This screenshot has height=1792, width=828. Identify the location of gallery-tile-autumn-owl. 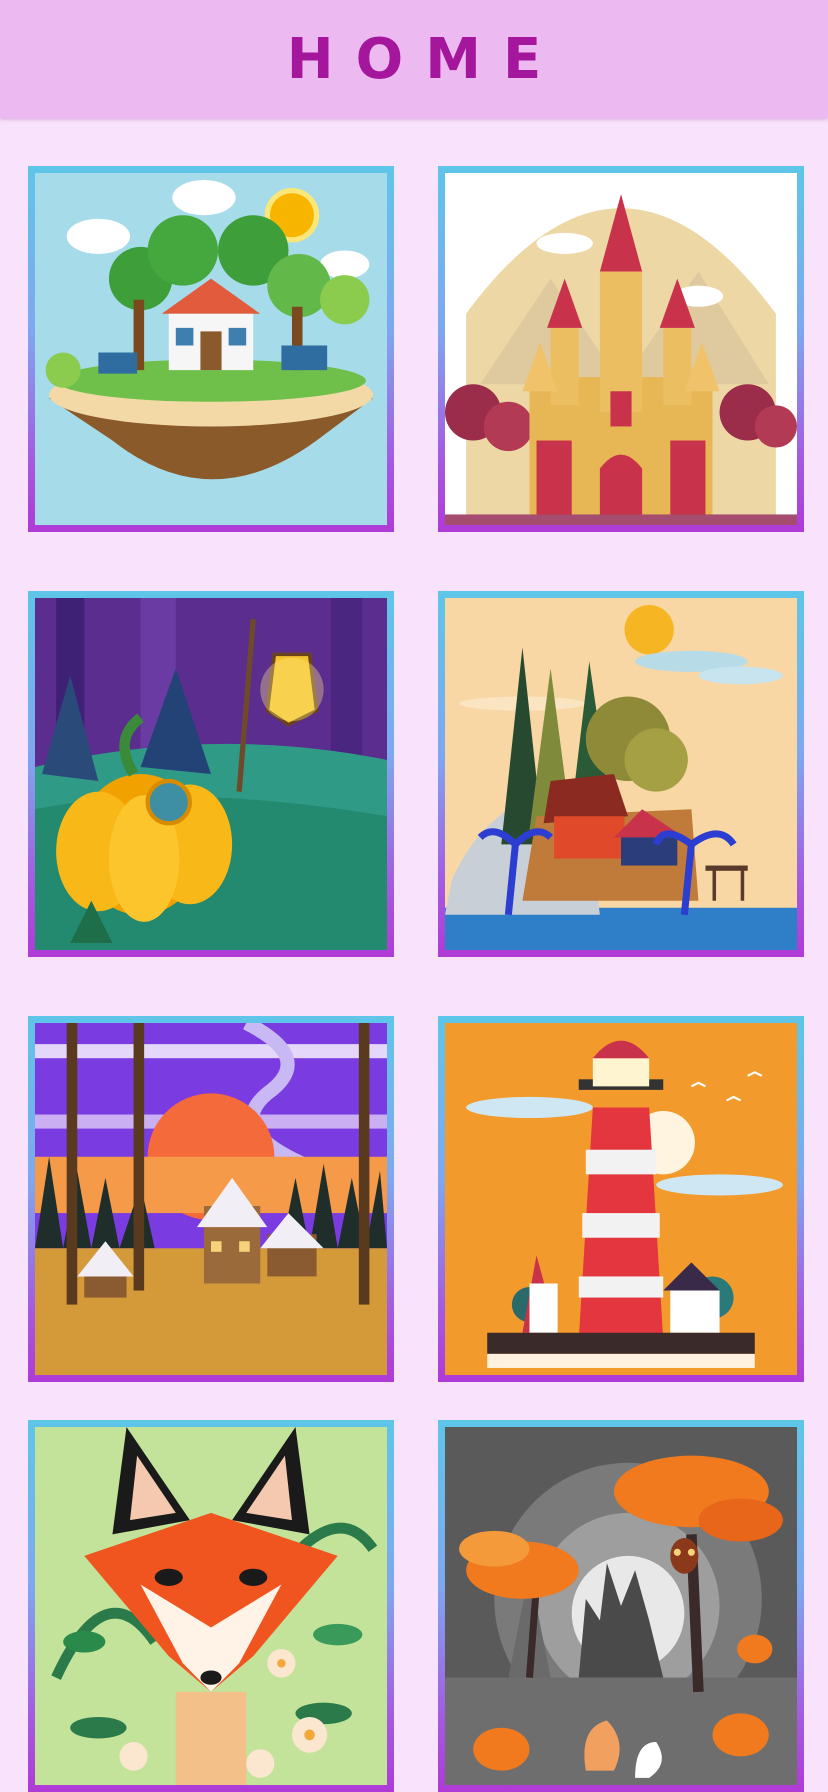
(621, 1606).